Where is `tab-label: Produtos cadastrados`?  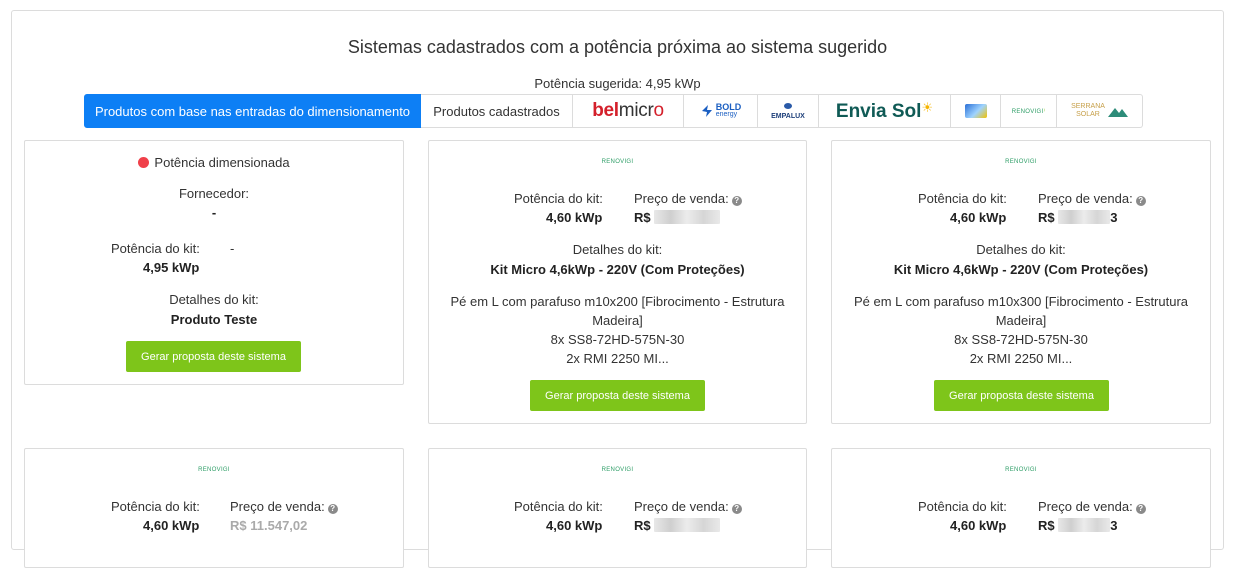 tab-label: Produtos cadastrados is located at coordinates (496, 111).